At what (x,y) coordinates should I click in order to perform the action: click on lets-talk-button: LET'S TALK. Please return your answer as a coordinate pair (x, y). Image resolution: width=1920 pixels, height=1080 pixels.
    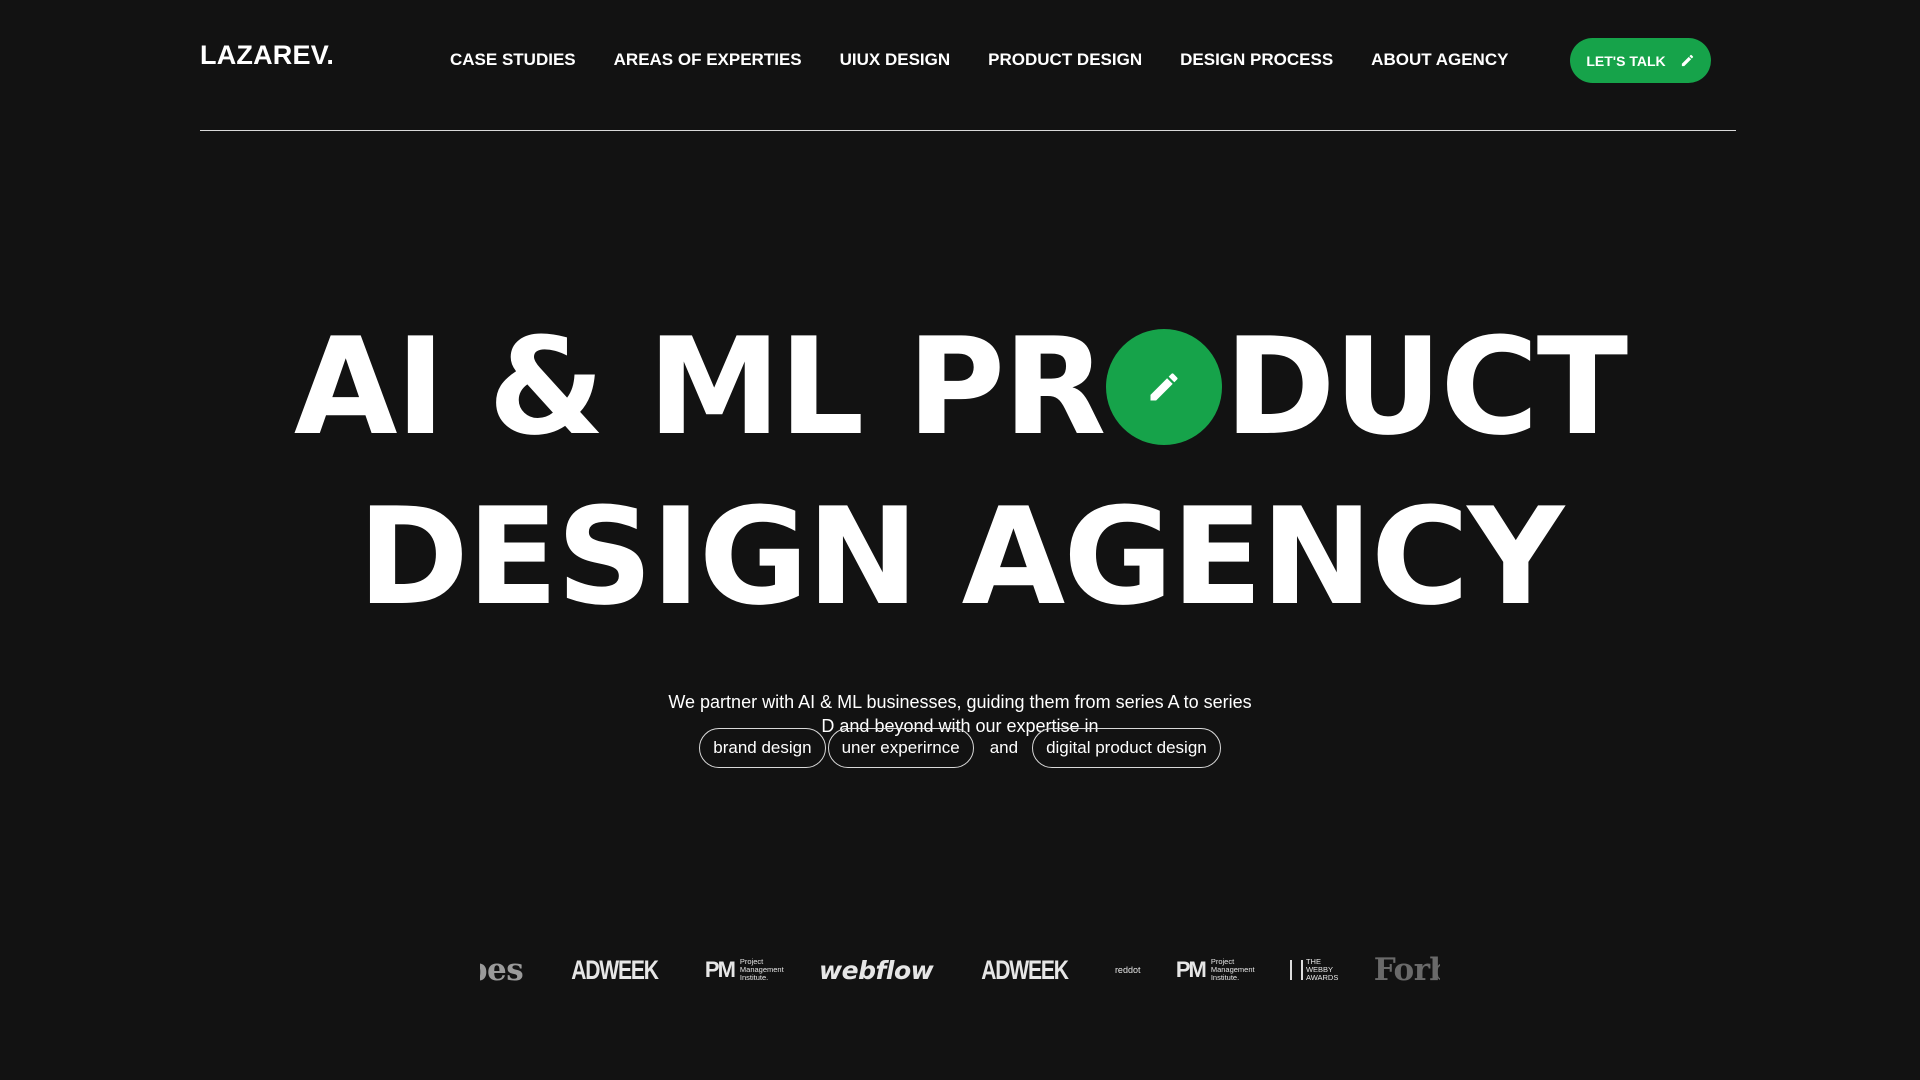
    Looking at the image, I should click on (1640, 60).